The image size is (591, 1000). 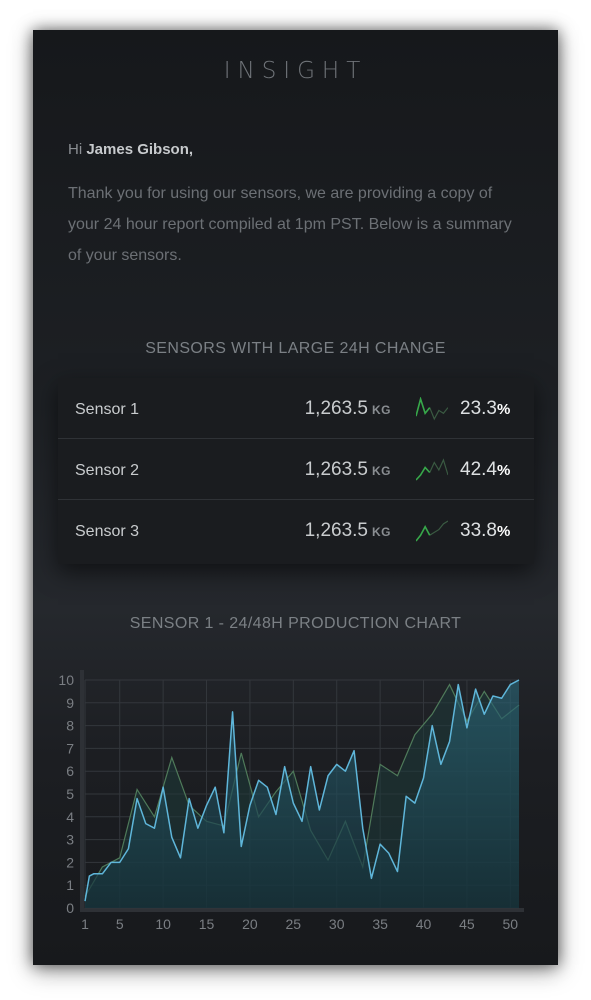 I want to click on sensor-change-number: 33.8, so click(x=478, y=530).